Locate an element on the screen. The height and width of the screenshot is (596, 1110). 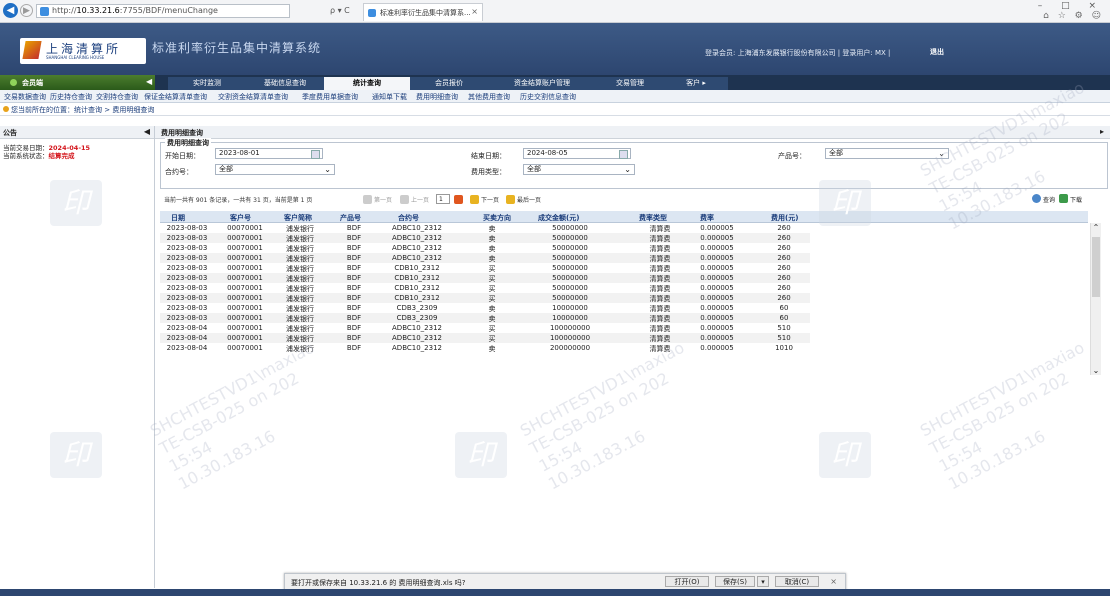
tab-client: 客户 ▸ is located at coordinates (696, 83).